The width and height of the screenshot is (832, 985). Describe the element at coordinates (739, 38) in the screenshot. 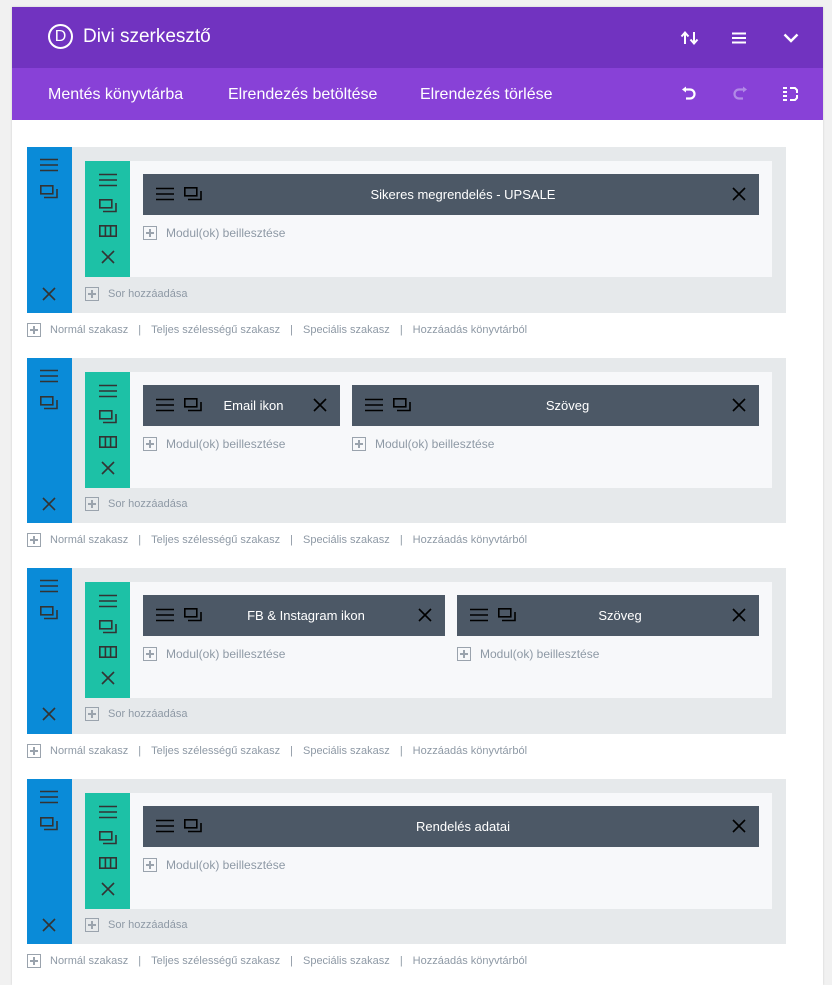

I see `hamburger-menu-icon` at that location.